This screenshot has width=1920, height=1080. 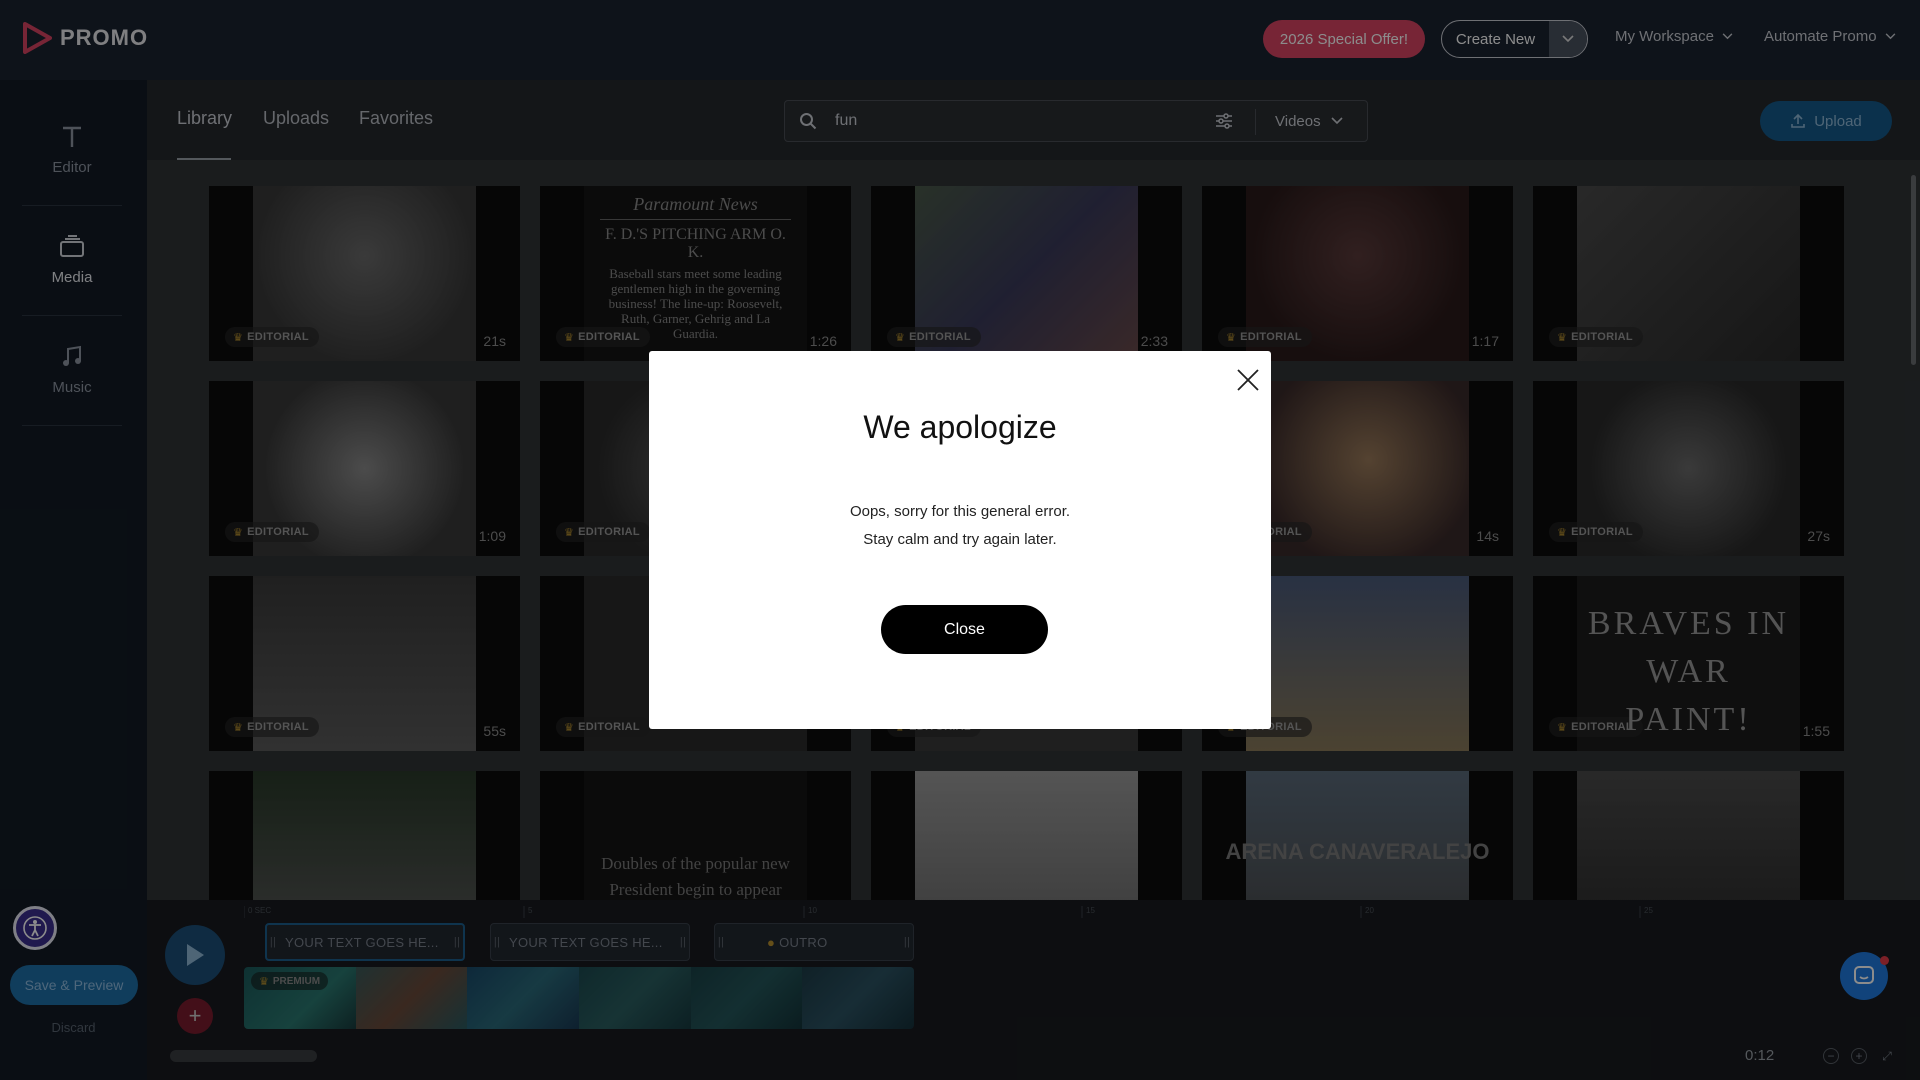 I want to click on close-icon, so click(x=1248, y=380).